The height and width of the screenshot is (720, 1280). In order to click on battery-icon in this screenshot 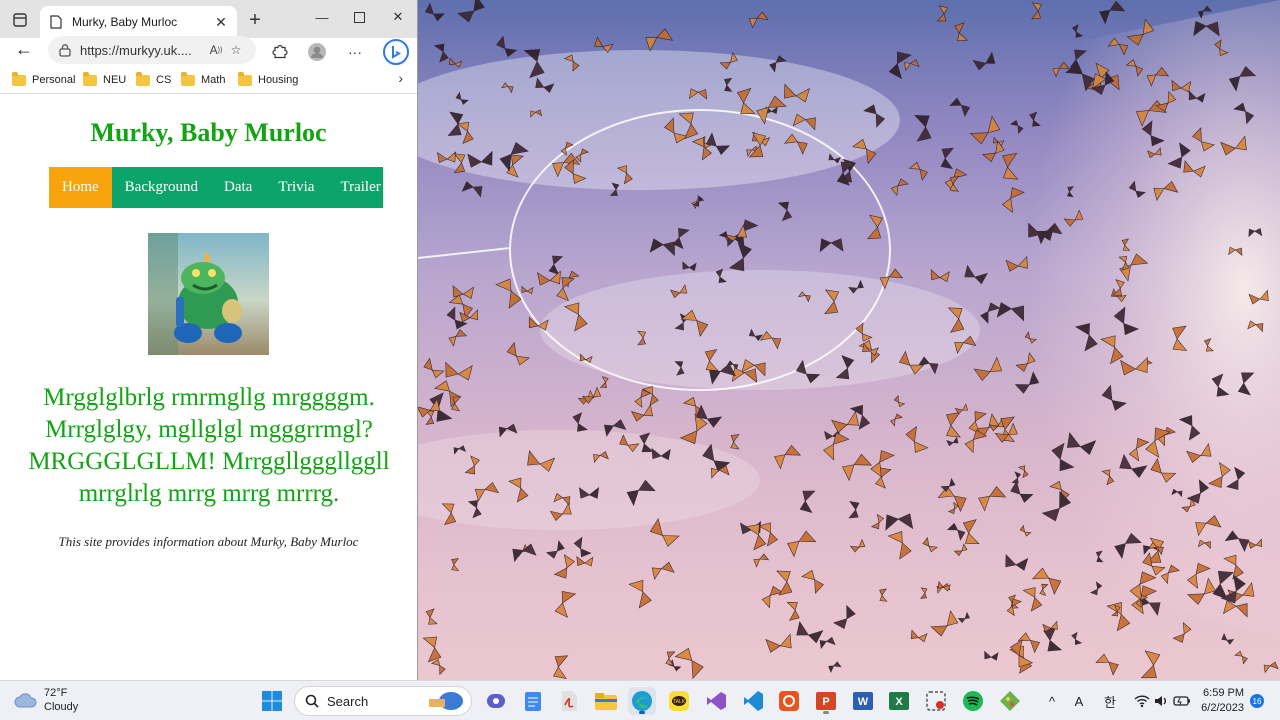, I will do `click(1182, 701)`.